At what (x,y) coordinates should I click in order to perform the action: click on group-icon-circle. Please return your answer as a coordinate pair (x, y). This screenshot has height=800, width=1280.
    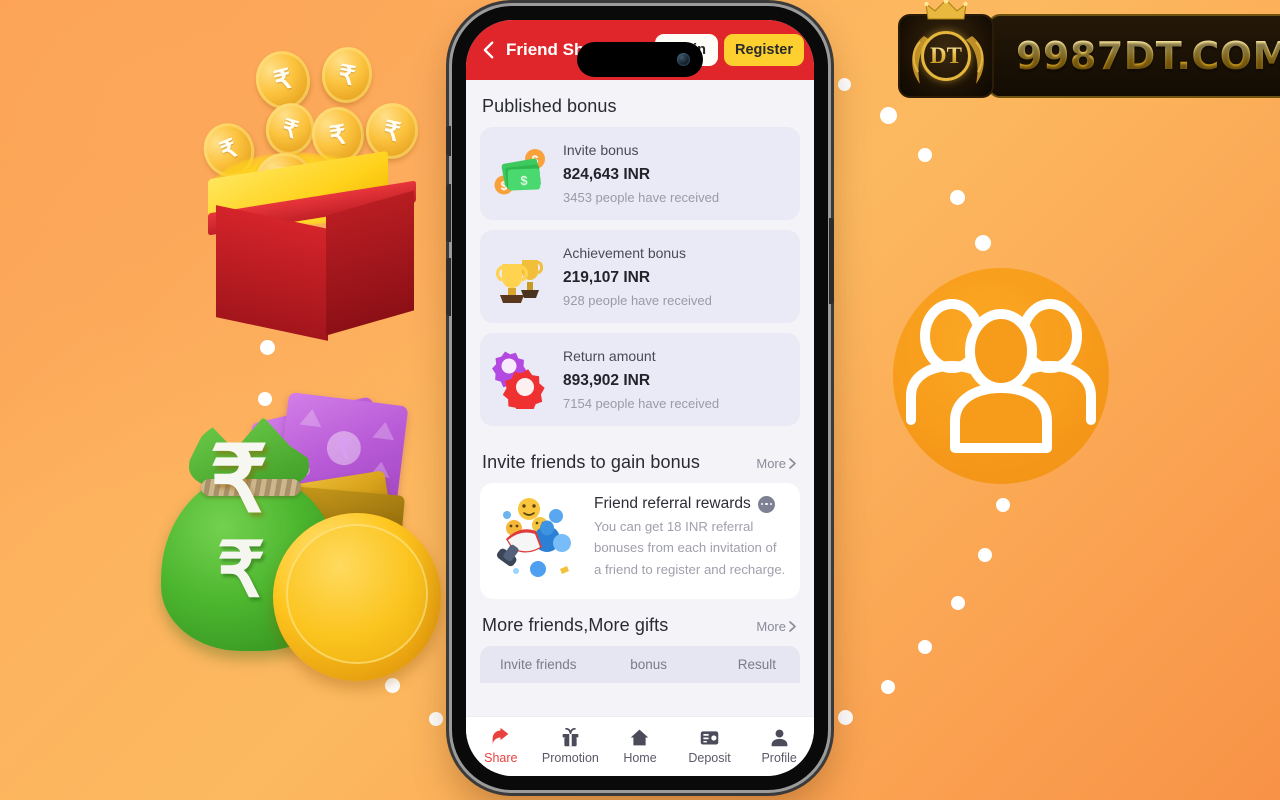
    Looking at the image, I should click on (1001, 376).